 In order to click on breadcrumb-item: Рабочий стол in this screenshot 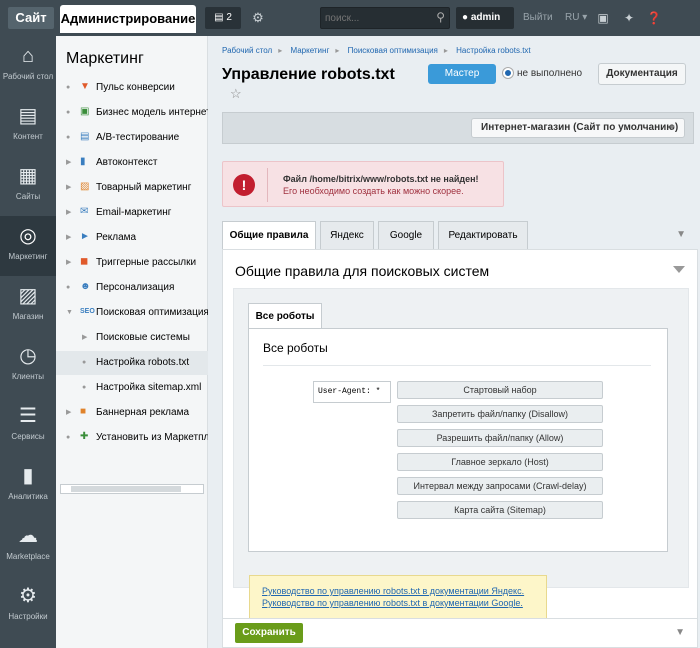, I will do `click(247, 50)`.